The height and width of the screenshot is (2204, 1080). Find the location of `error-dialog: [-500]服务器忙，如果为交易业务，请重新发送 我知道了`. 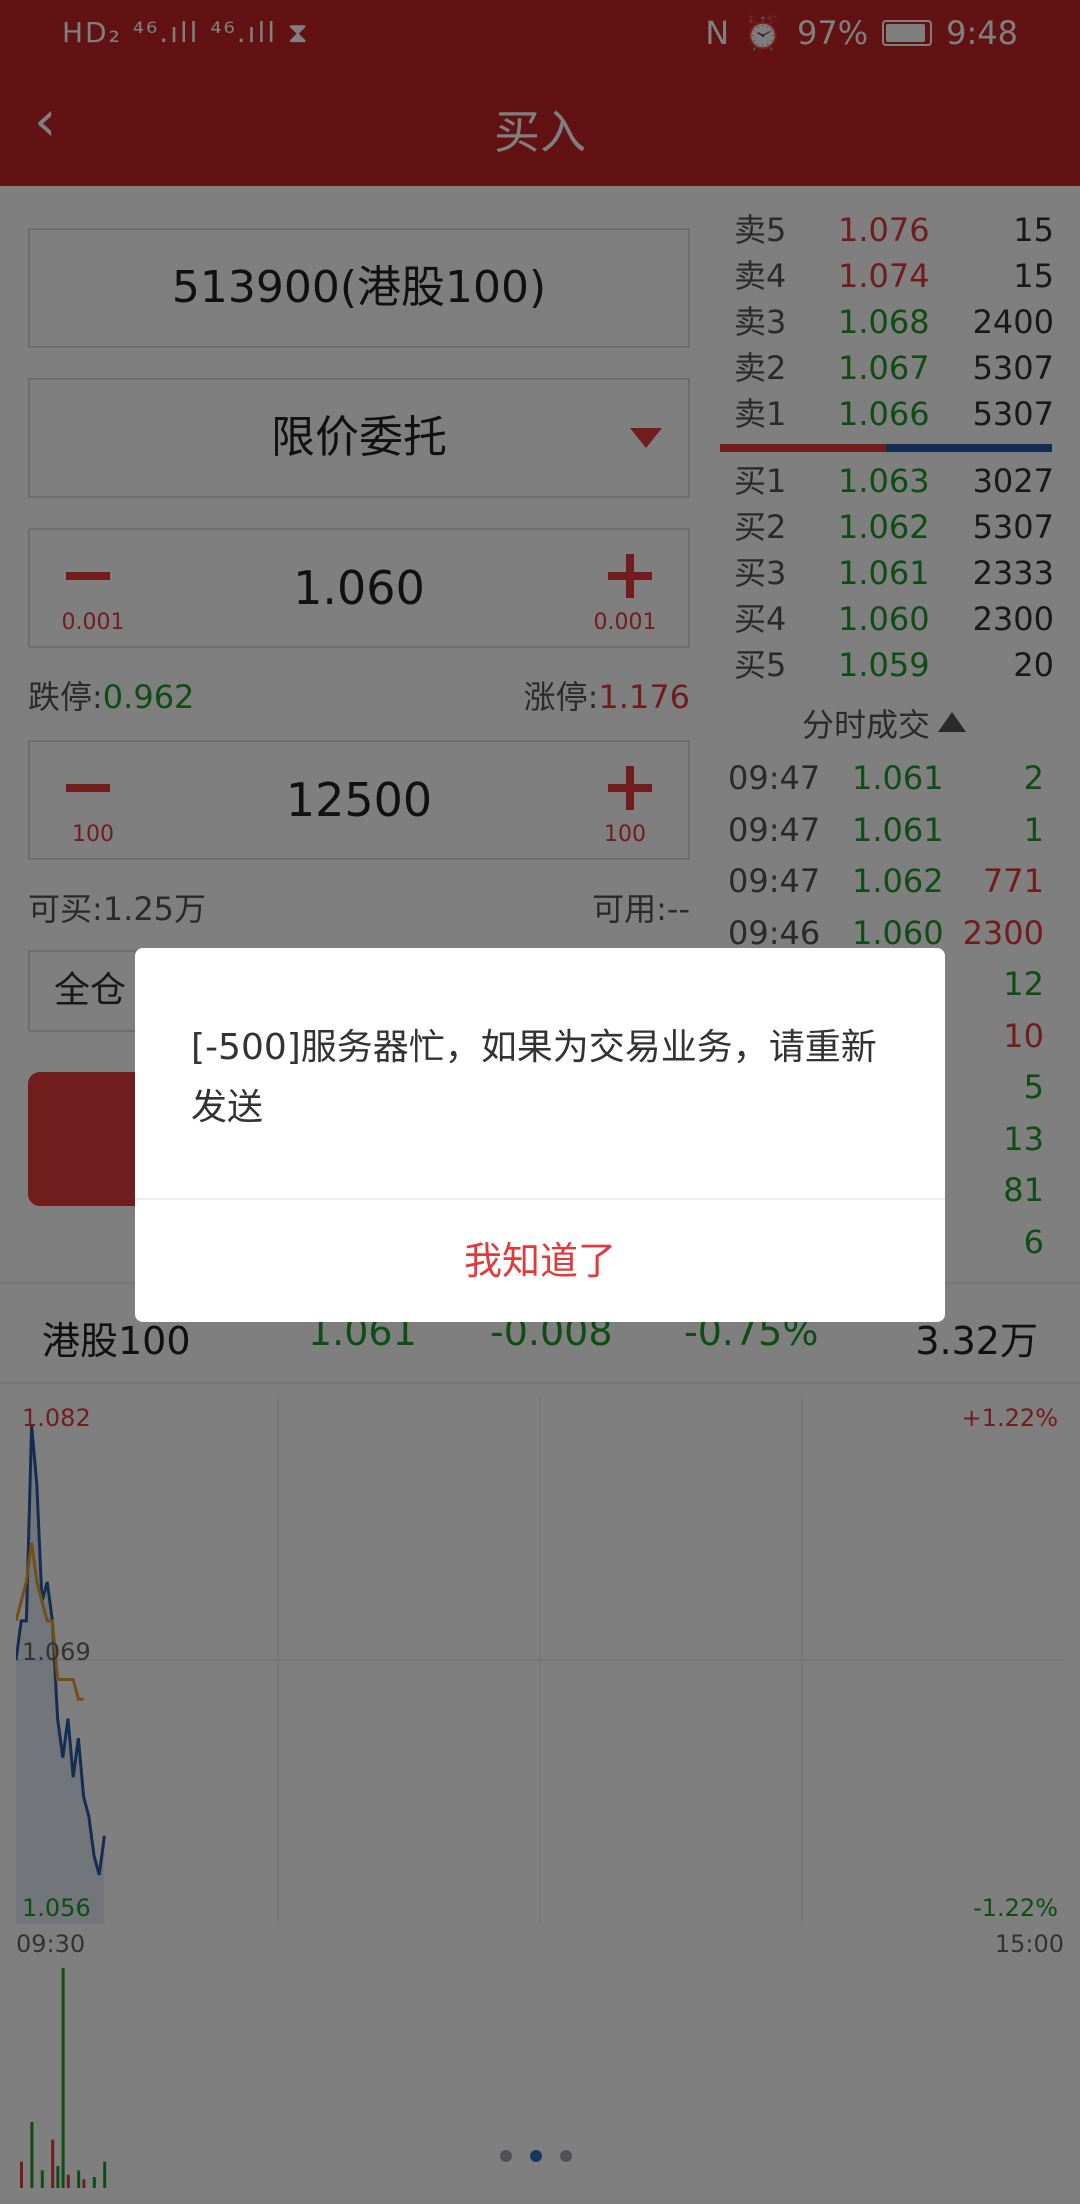

error-dialog: [-500]服务器忙，如果为交易业务，请重新发送 我知道了 is located at coordinates (540, 1135).